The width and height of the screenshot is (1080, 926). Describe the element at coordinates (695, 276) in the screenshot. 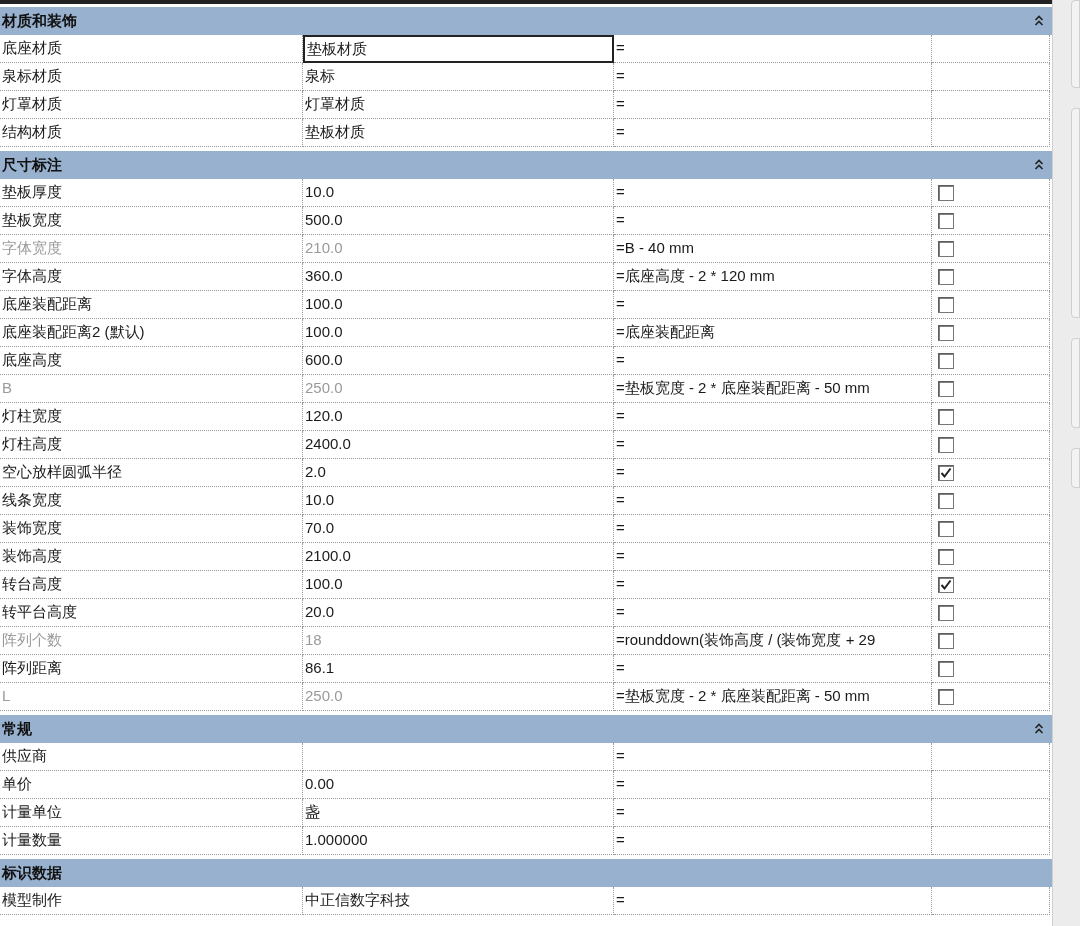

I see `formula-text: =底座高度 - 2 * 120 mm` at that location.